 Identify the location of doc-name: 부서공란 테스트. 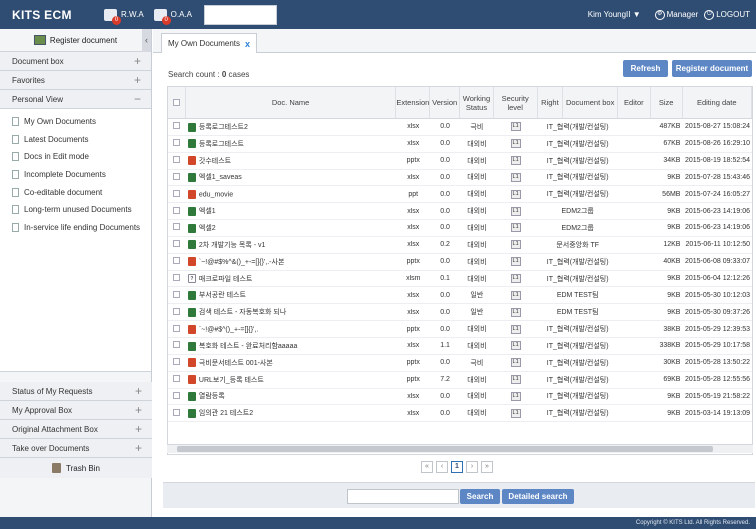
(222, 295).